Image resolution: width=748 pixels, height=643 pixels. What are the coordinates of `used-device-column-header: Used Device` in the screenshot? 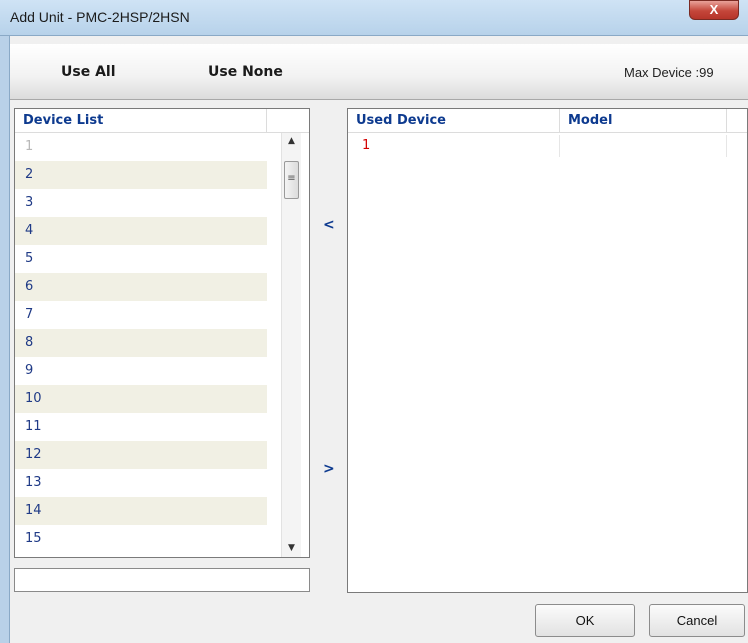 It's located at (454, 120).